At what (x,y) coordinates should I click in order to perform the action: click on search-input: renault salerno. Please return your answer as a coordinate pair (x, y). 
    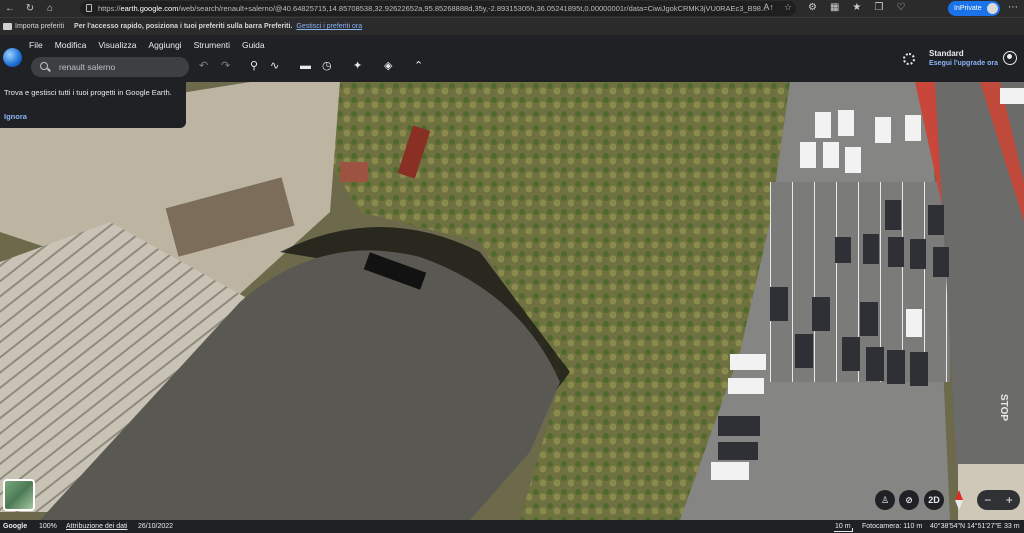
    Looking at the image, I should click on (110, 67).